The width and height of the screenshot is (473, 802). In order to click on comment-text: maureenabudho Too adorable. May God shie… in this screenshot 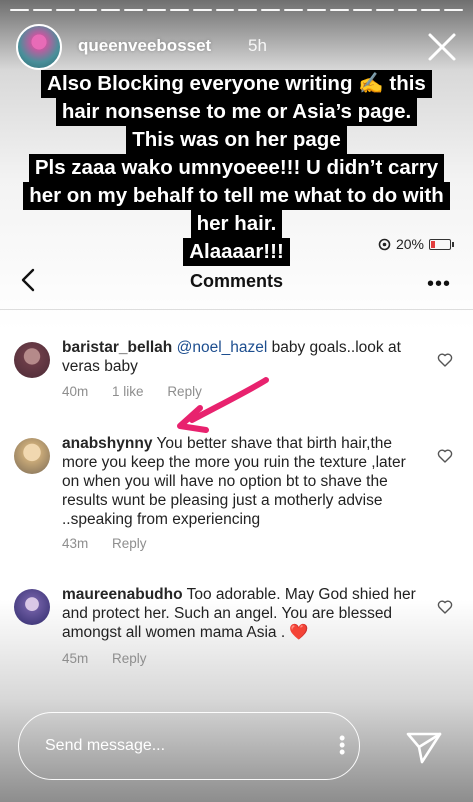, I will do `click(242, 613)`.